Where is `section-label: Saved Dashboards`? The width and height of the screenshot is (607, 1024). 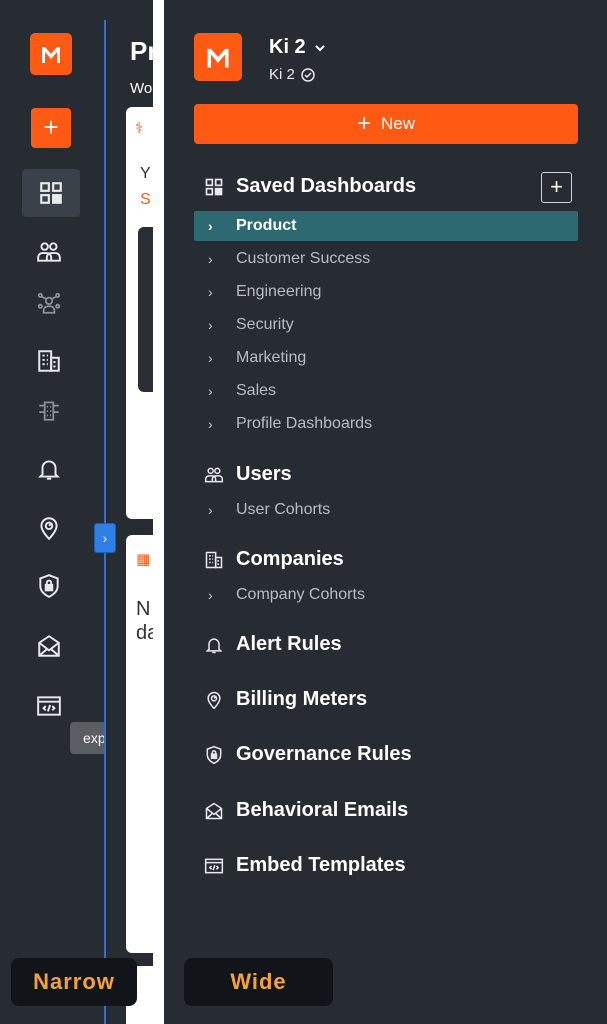
section-label: Saved Dashboards is located at coordinates (326, 186).